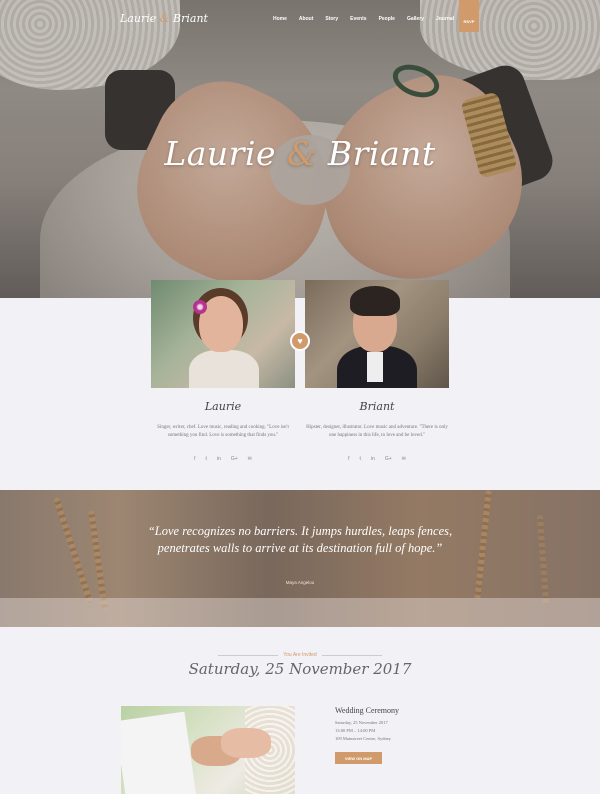 The image size is (600, 794). What do you see at coordinates (355, 730) in the screenshot?
I see `event-time: 13:00 PM – 14:00 PM` at bounding box center [355, 730].